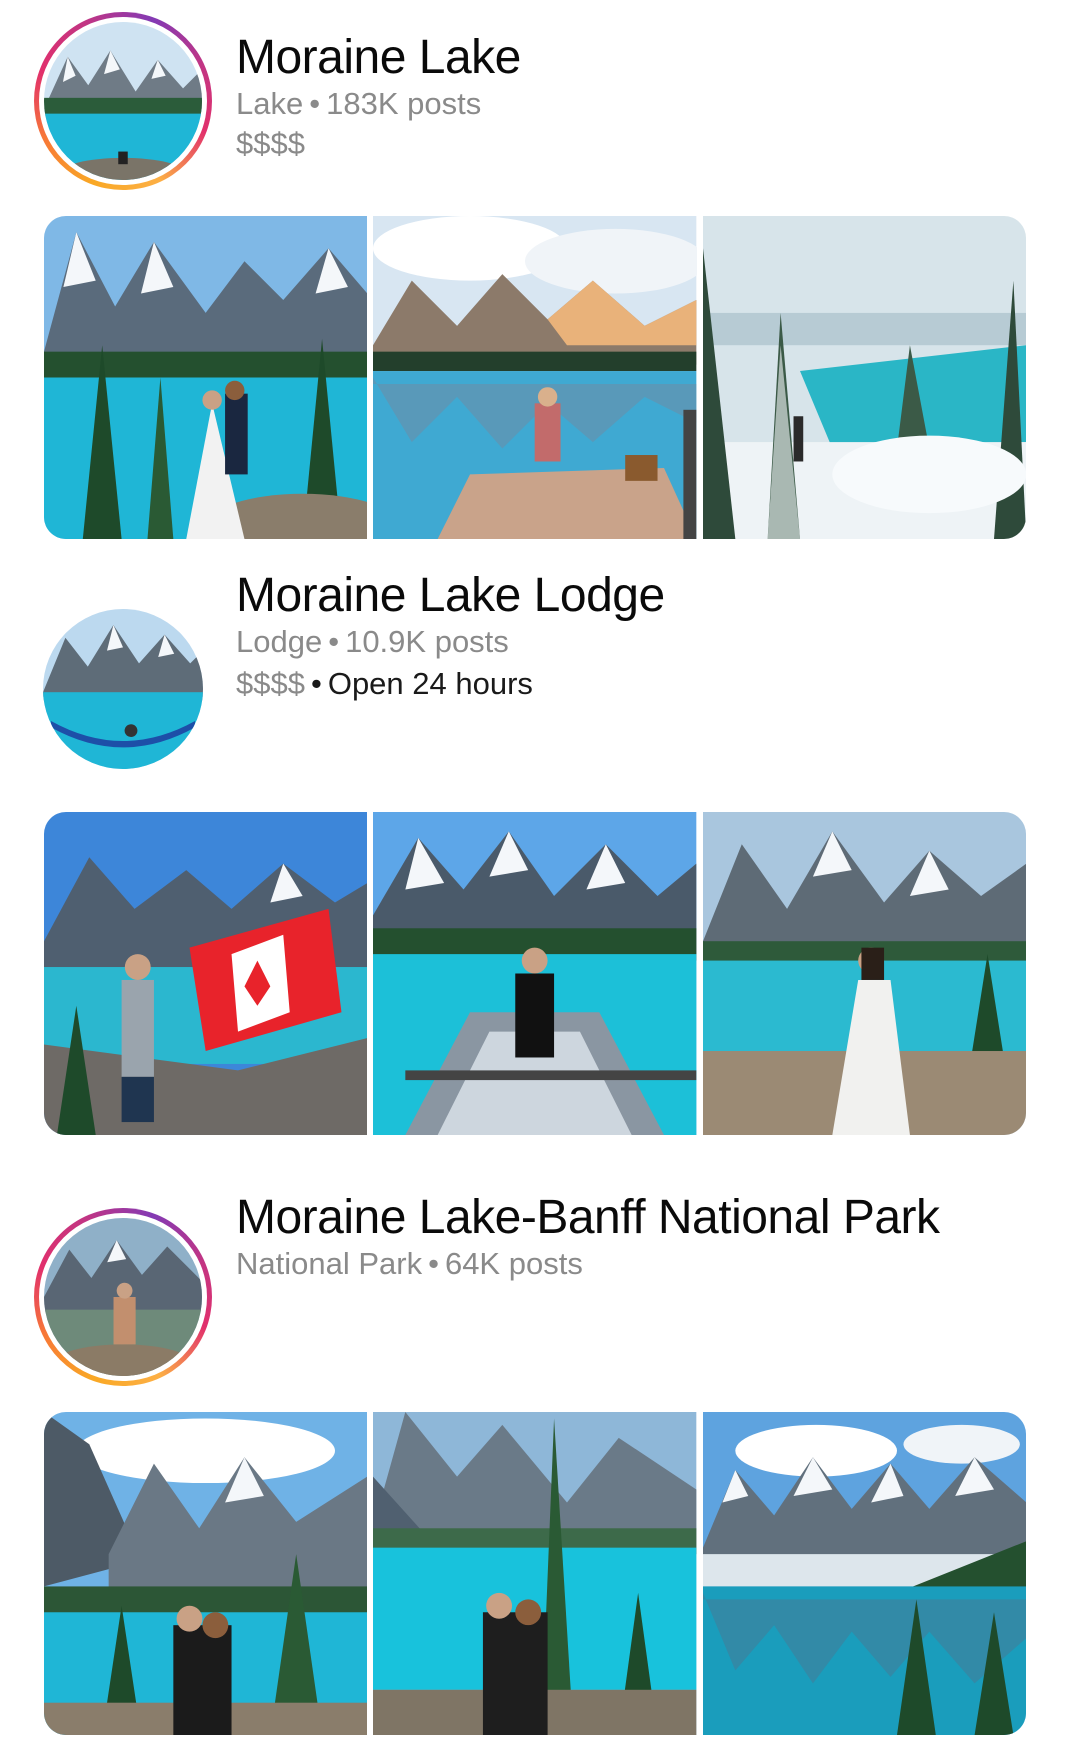 The width and height of the screenshot is (1070, 1737). Describe the element at coordinates (427, 641) in the screenshot. I see `place-post-count: 10.9K posts` at that location.